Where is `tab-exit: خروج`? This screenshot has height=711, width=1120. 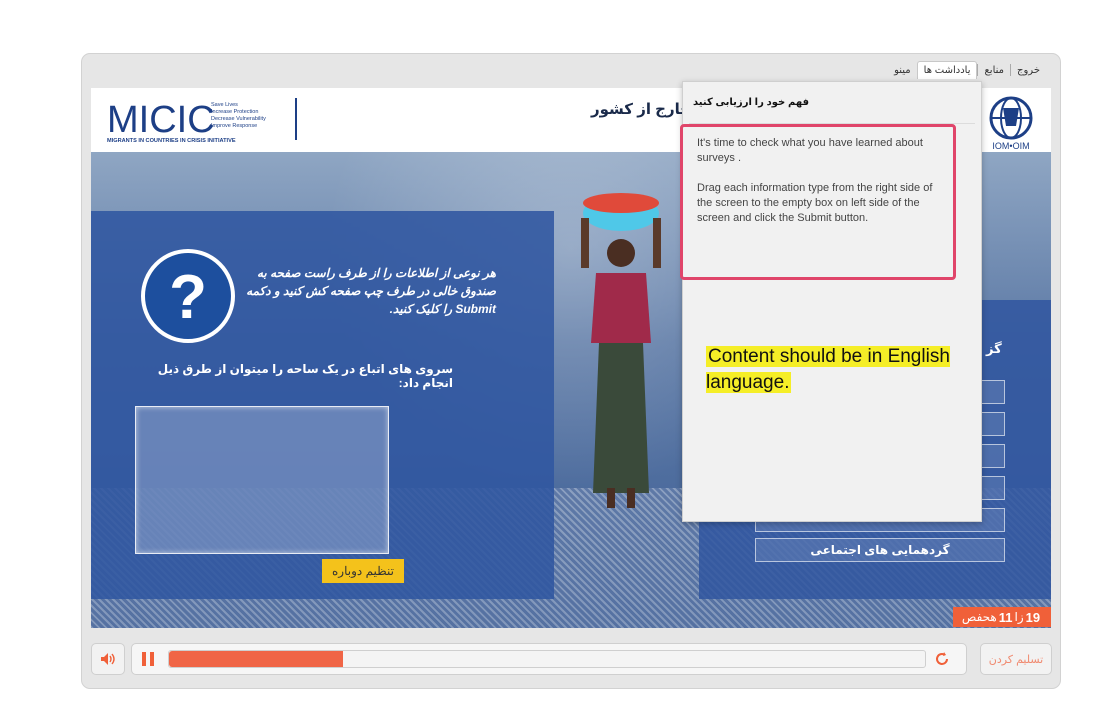 tab-exit: خروج is located at coordinates (1028, 70).